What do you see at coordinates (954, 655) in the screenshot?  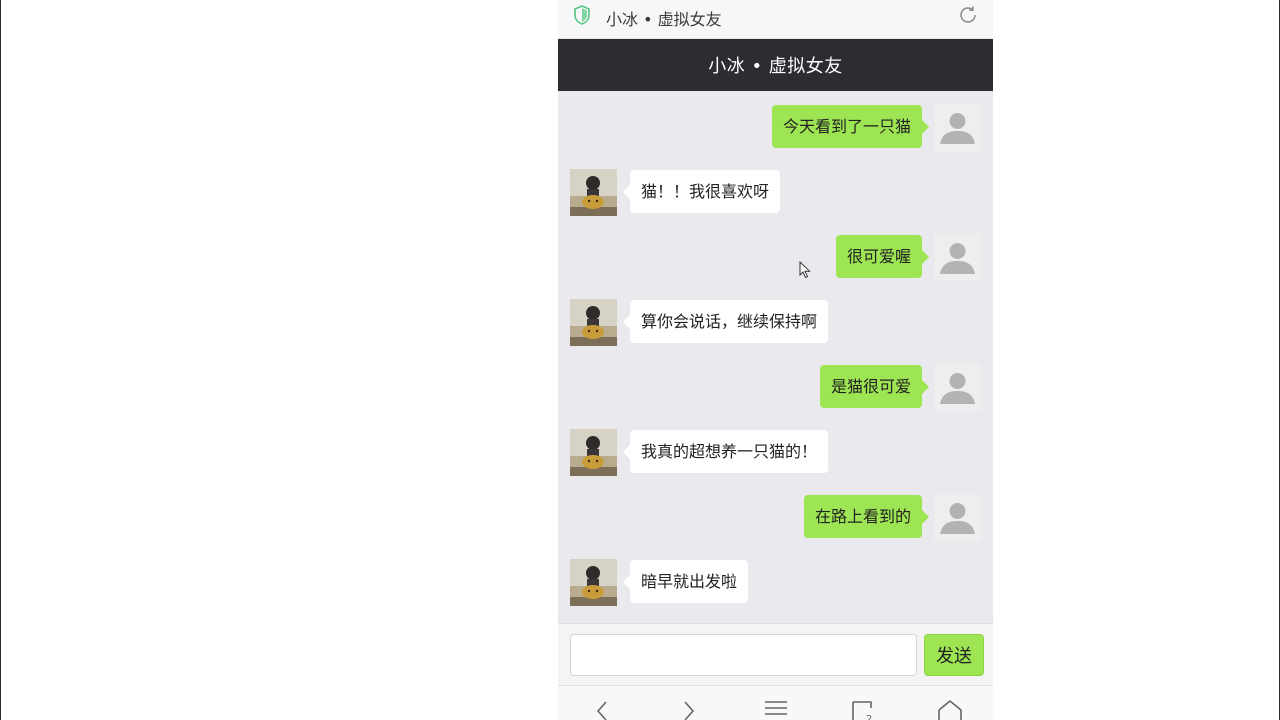 I see `send-button: 发送` at bounding box center [954, 655].